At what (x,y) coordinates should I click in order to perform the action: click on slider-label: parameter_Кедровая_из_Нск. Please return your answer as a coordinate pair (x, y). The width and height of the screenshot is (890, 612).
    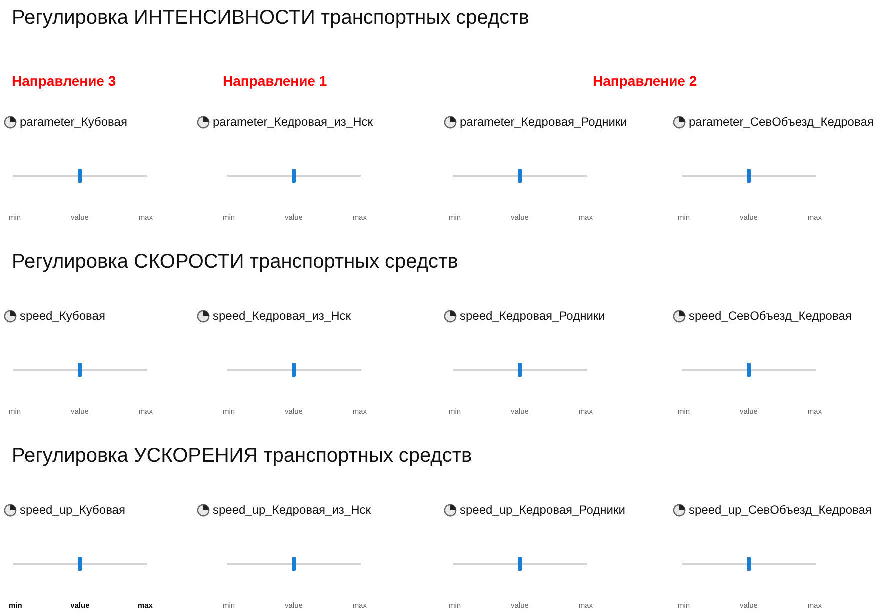
    Looking at the image, I should click on (293, 122).